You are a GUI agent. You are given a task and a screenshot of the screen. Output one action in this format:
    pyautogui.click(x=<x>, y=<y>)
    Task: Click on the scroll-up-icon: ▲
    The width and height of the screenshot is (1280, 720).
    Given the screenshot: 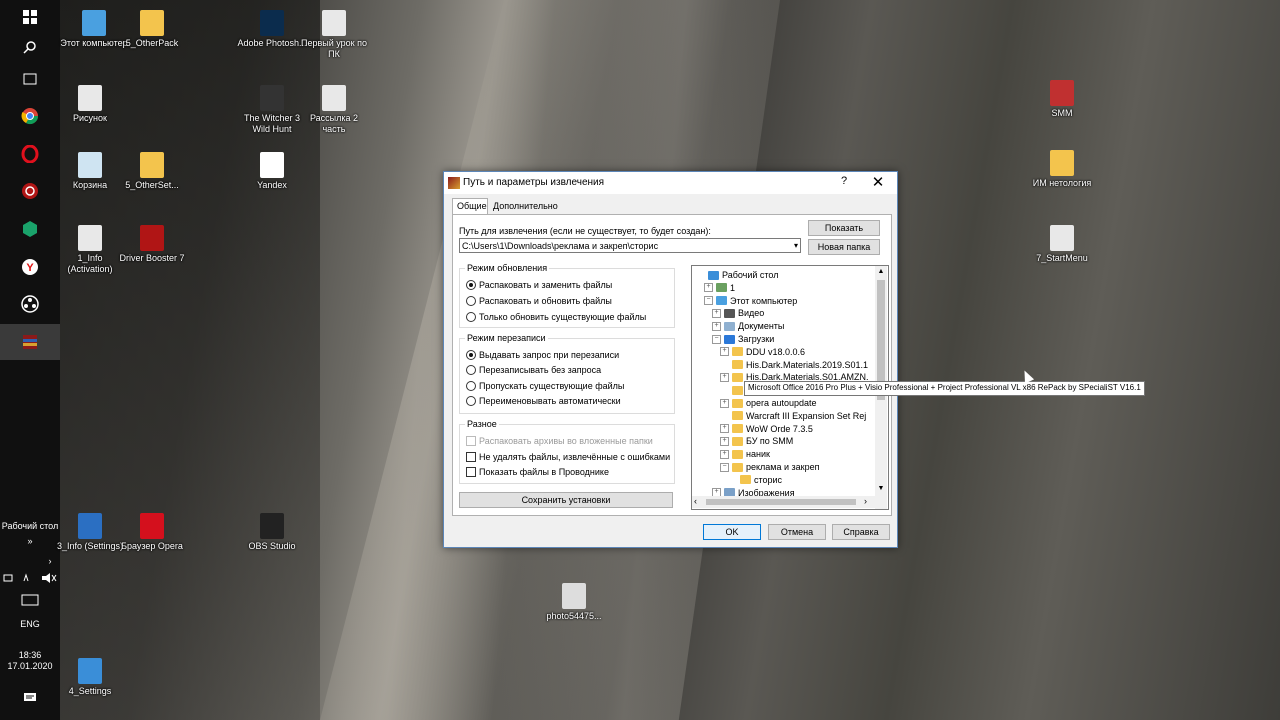 What is the action you would take?
    pyautogui.click(x=881, y=272)
    